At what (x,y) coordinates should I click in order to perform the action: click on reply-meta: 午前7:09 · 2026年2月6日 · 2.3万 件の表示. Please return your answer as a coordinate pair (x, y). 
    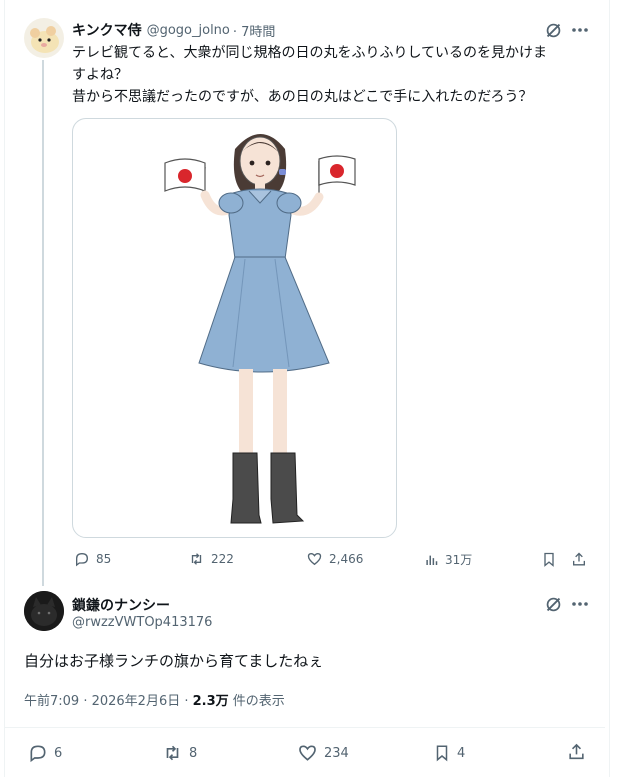
    Looking at the image, I should click on (154, 699).